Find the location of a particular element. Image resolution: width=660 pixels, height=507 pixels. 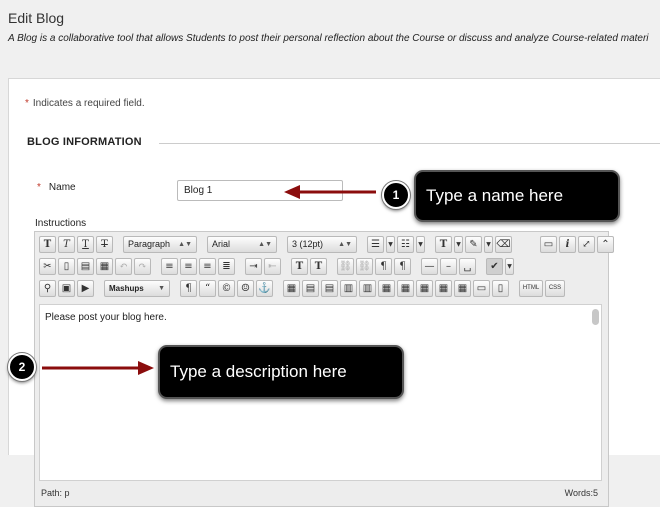

image-icon: ▣ is located at coordinates (66, 288).